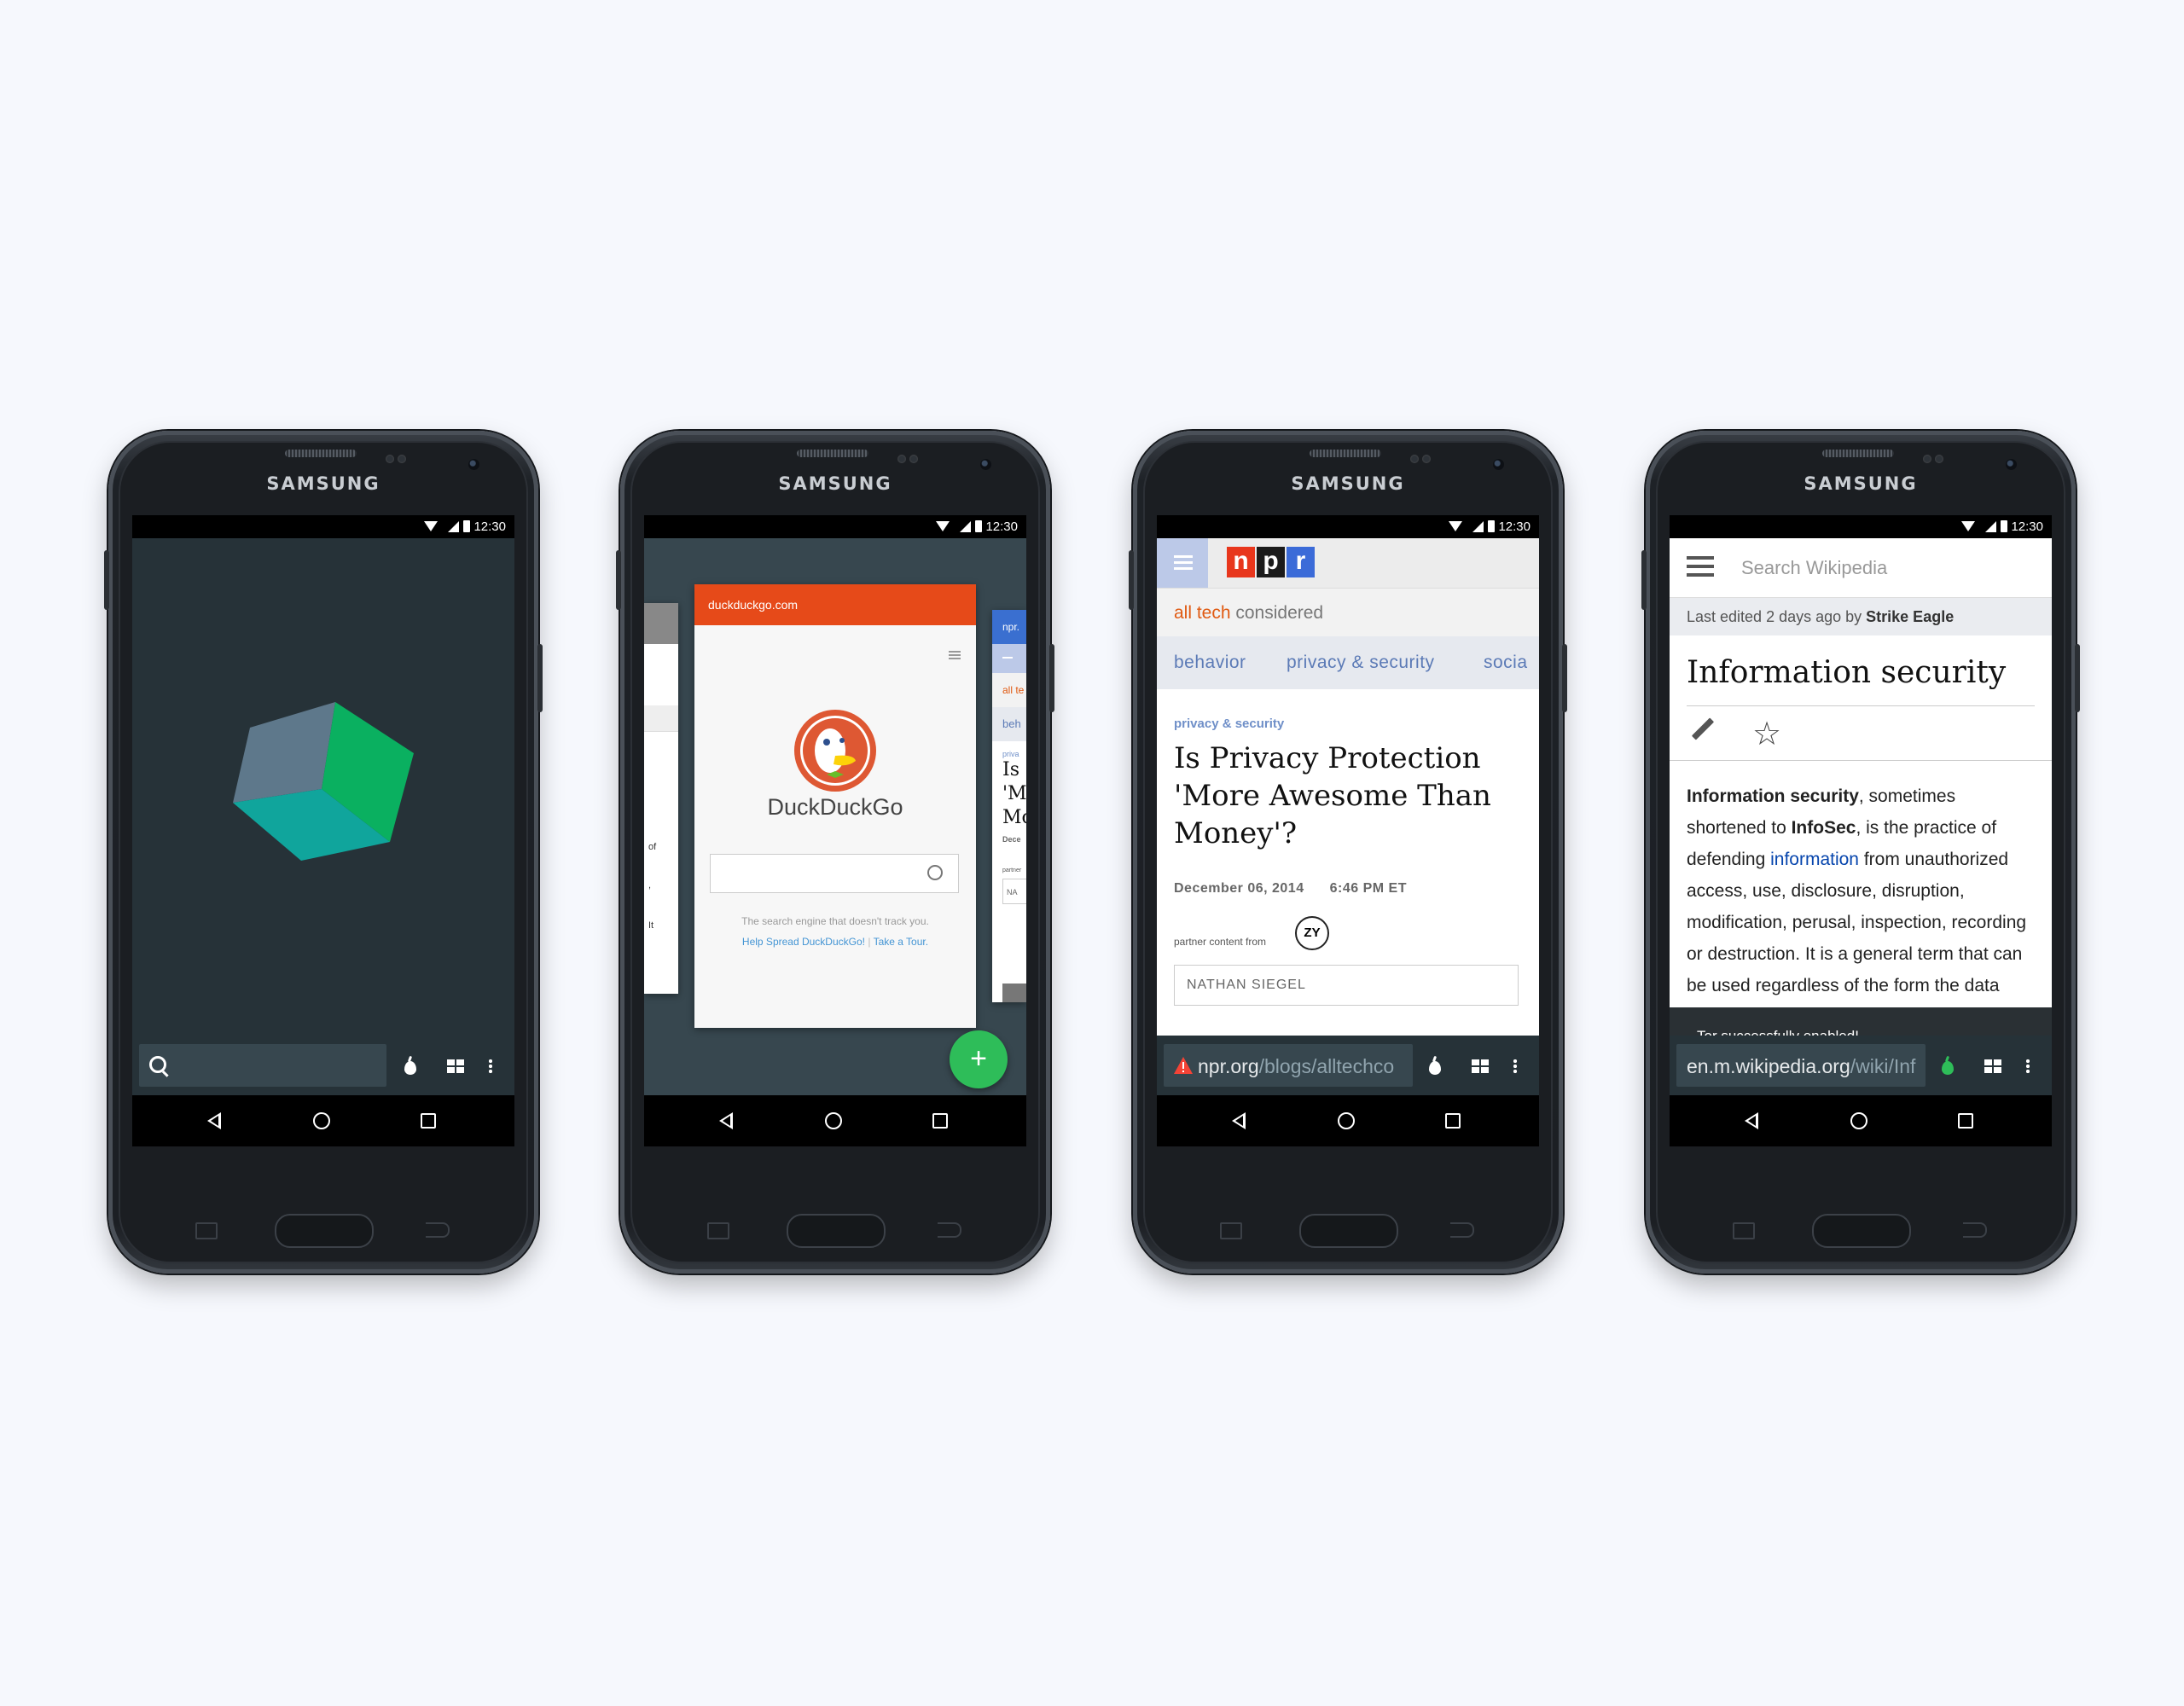 The height and width of the screenshot is (1706, 2184). I want to click on url-host: npr.org, so click(1228, 1066).